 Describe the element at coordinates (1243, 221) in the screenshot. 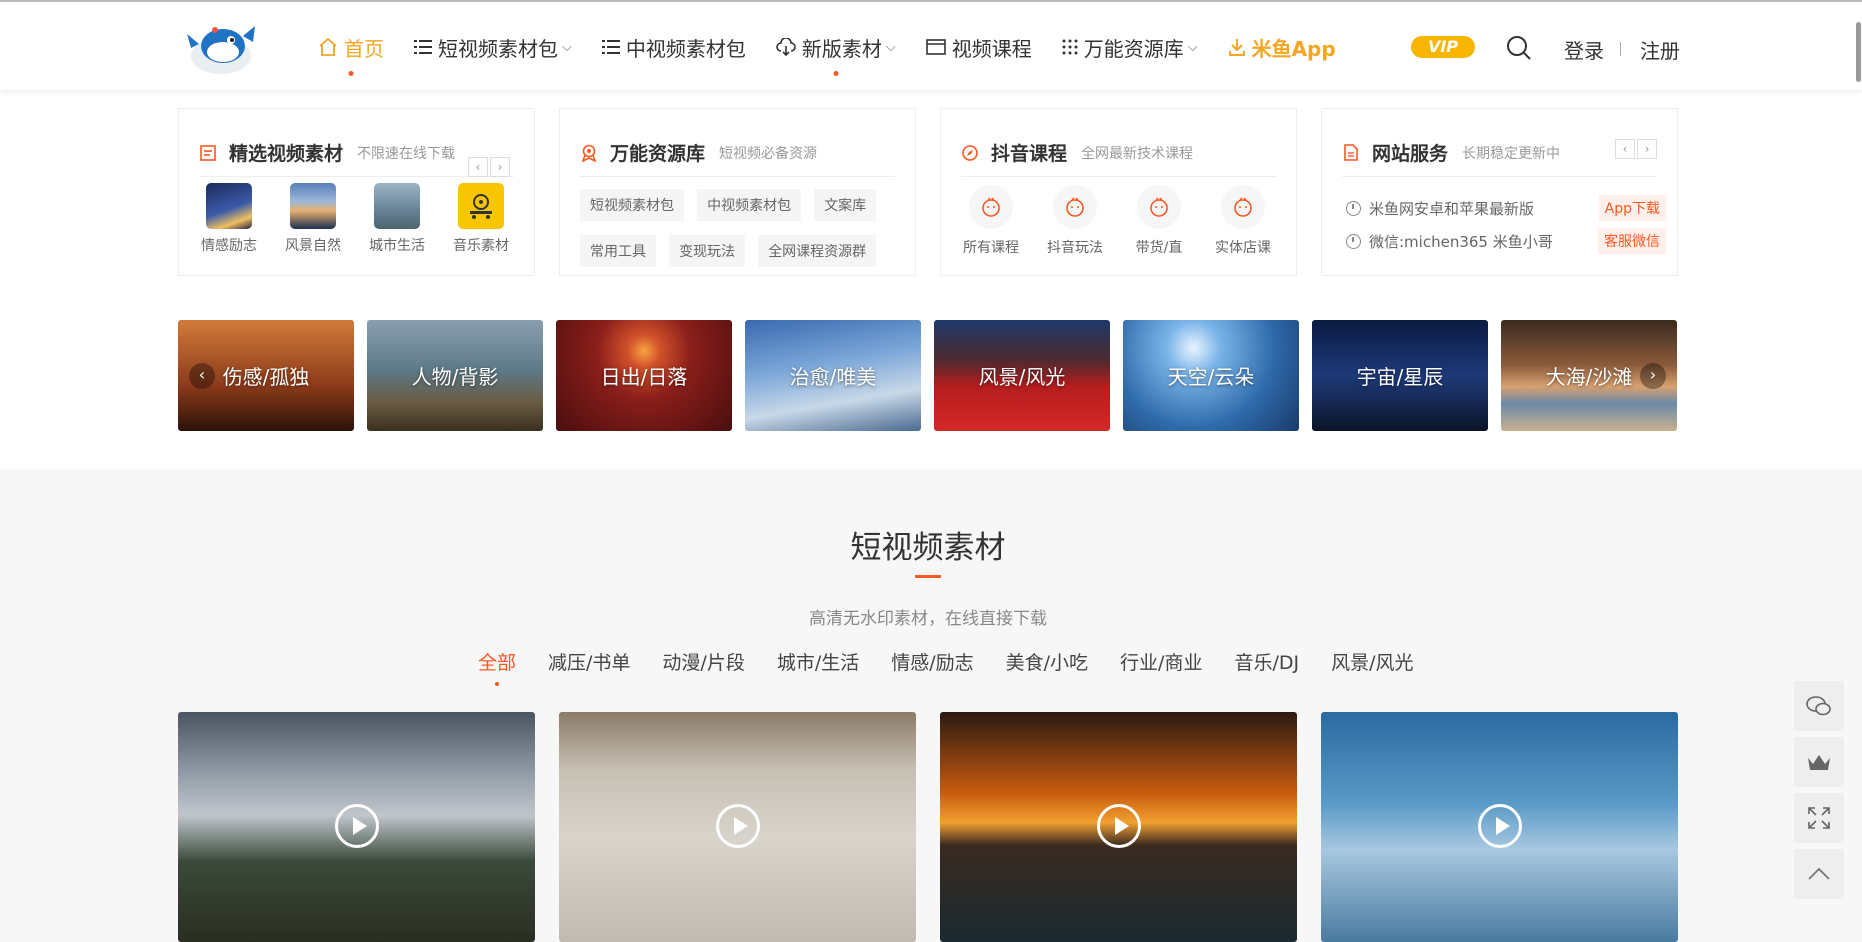

I see `course-store: 实体店课` at that location.